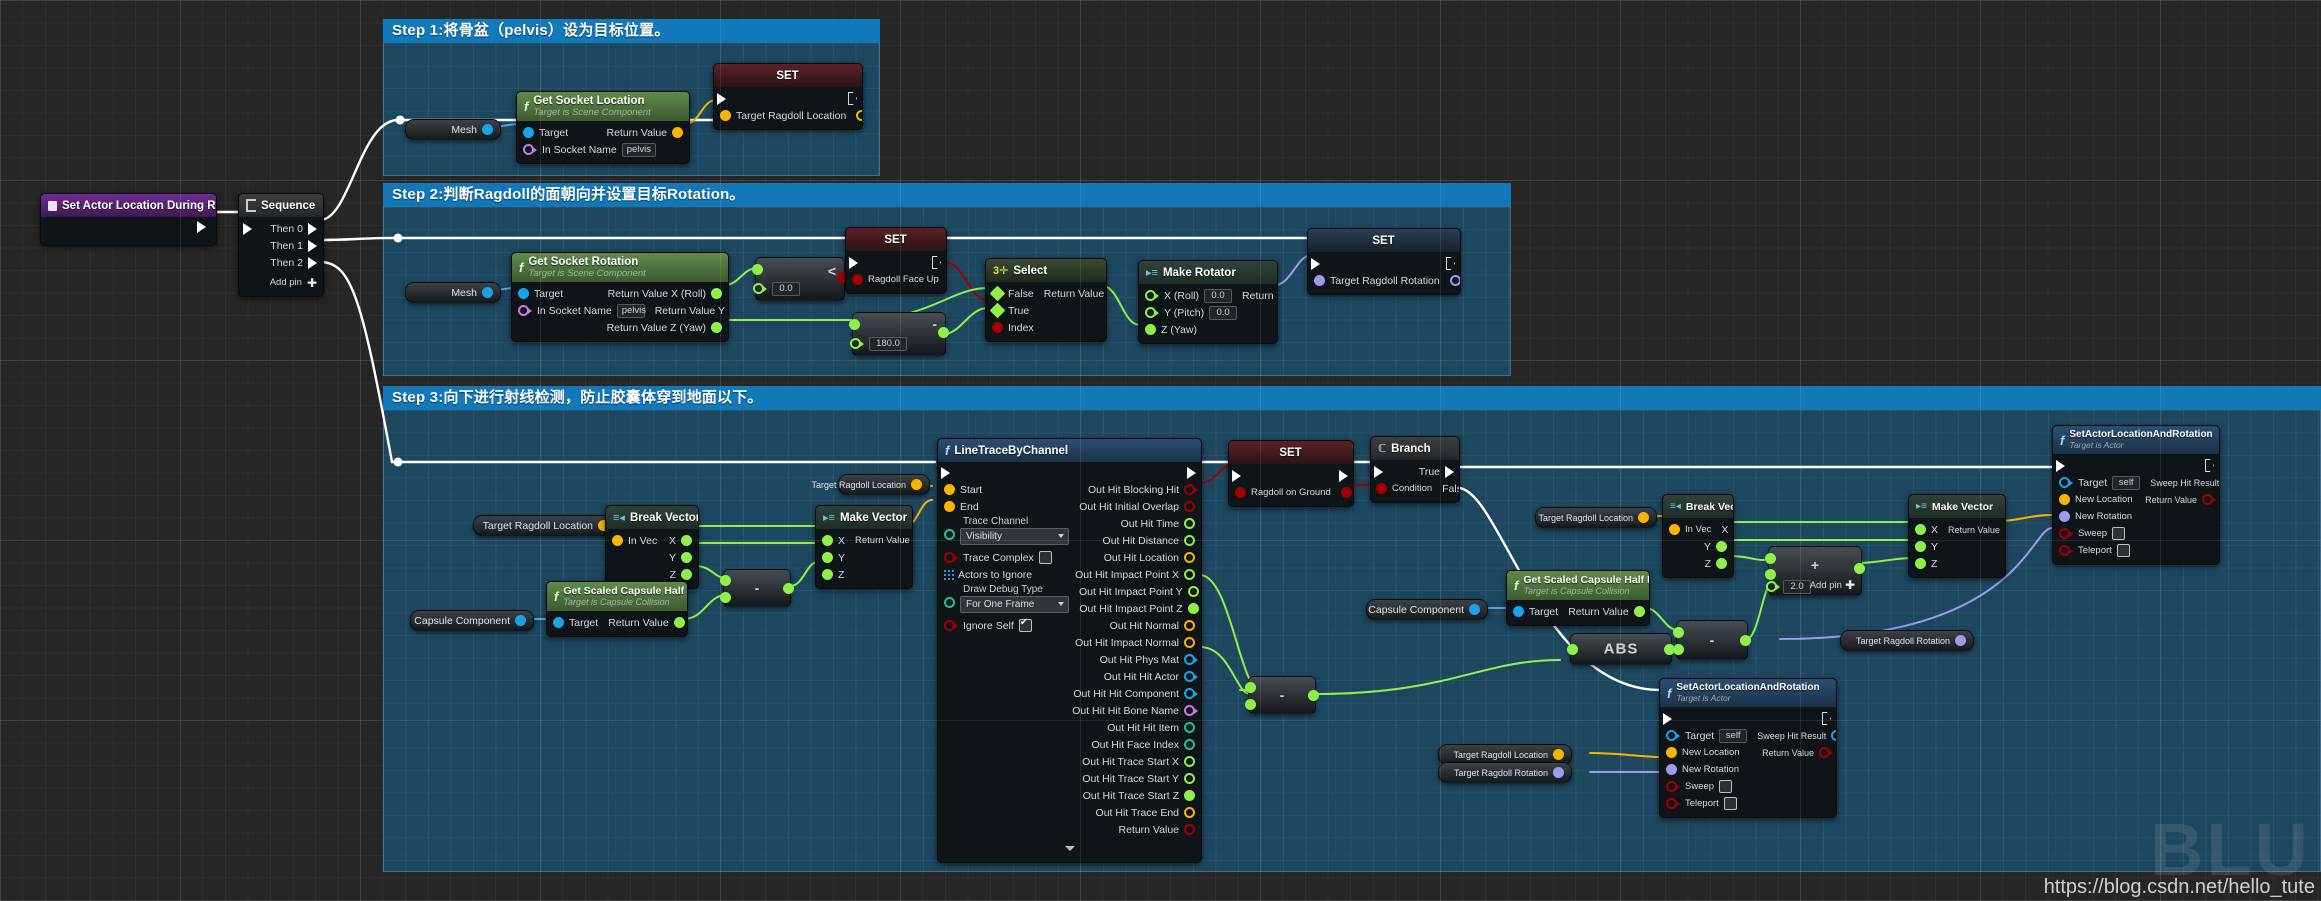 The height and width of the screenshot is (901, 2321). What do you see at coordinates (1674, 529) in the screenshot?
I see `in-vec-pin` at bounding box center [1674, 529].